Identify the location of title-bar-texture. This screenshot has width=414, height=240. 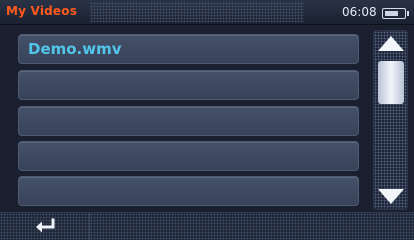
(197, 12).